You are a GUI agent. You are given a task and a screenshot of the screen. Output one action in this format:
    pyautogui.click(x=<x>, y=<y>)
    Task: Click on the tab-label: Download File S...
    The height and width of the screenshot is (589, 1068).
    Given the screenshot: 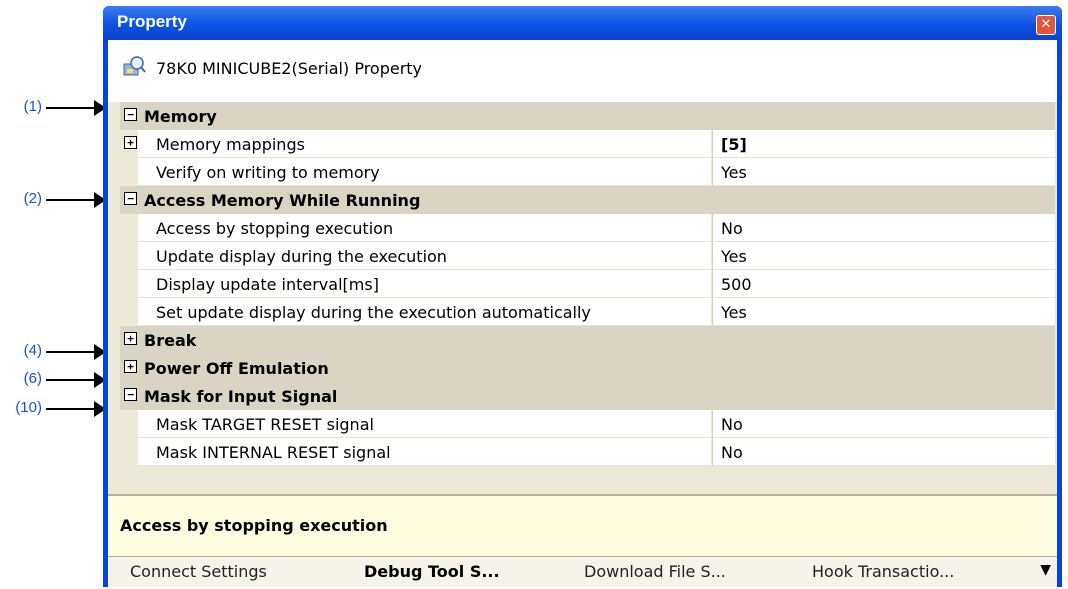 What is the action you would take?
    pyautogui.click(x=655, y=571)
    